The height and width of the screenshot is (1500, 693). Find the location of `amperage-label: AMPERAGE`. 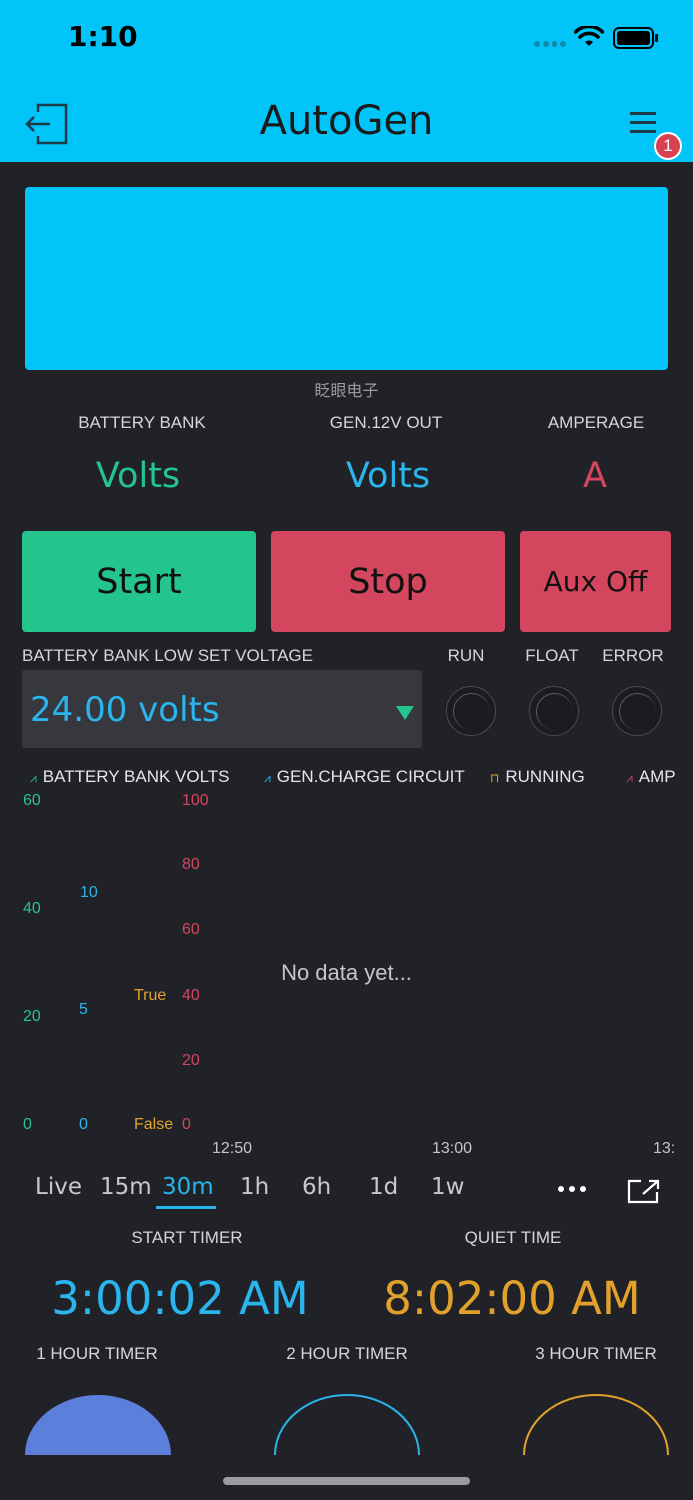

amperage-label: AMPERAGE is located at coordinates (596, 422).